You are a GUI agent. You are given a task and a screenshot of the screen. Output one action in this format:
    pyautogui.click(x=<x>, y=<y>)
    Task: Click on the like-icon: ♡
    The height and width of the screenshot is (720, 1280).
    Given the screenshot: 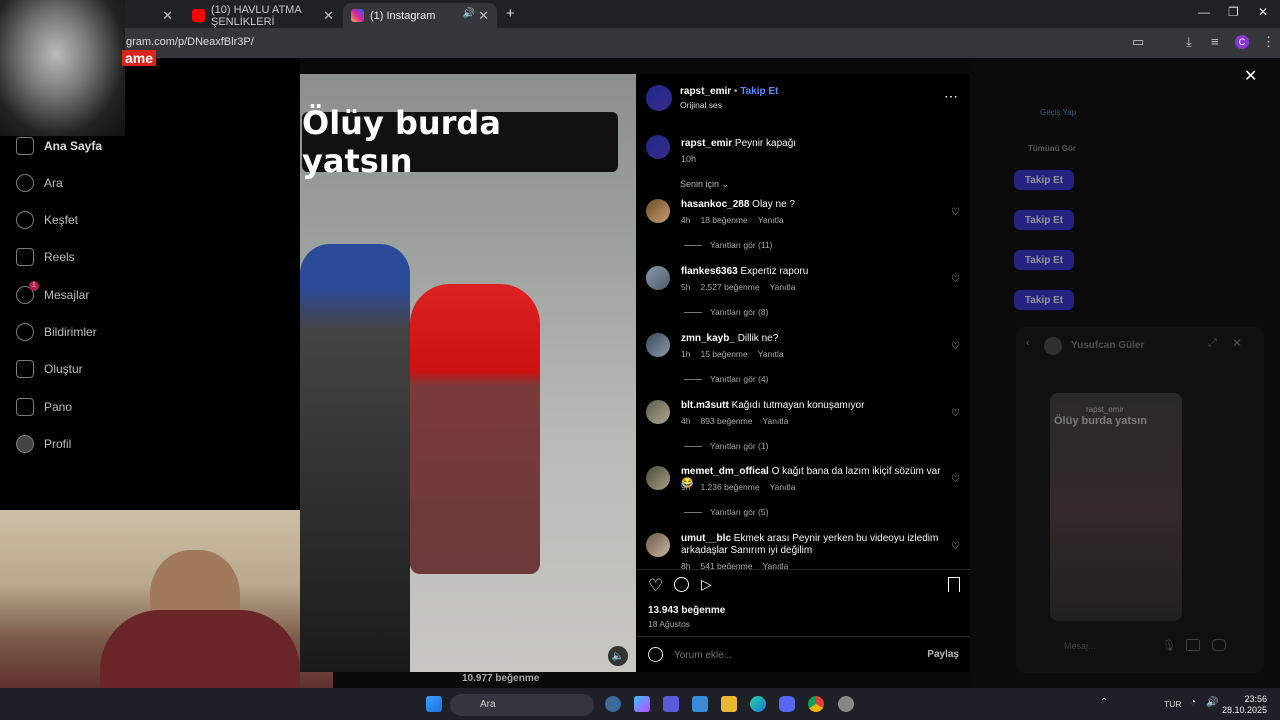 What is the action you would take?
    pyautogui.click(x=655, y=586)
    